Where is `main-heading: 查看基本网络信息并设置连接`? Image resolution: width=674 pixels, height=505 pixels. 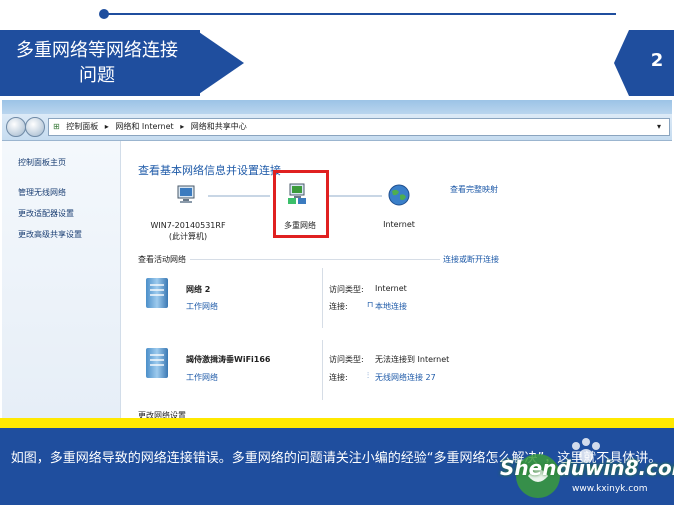
main-heading: 查看基本网络信息并设置连接 is located at coordinates (209, 170).